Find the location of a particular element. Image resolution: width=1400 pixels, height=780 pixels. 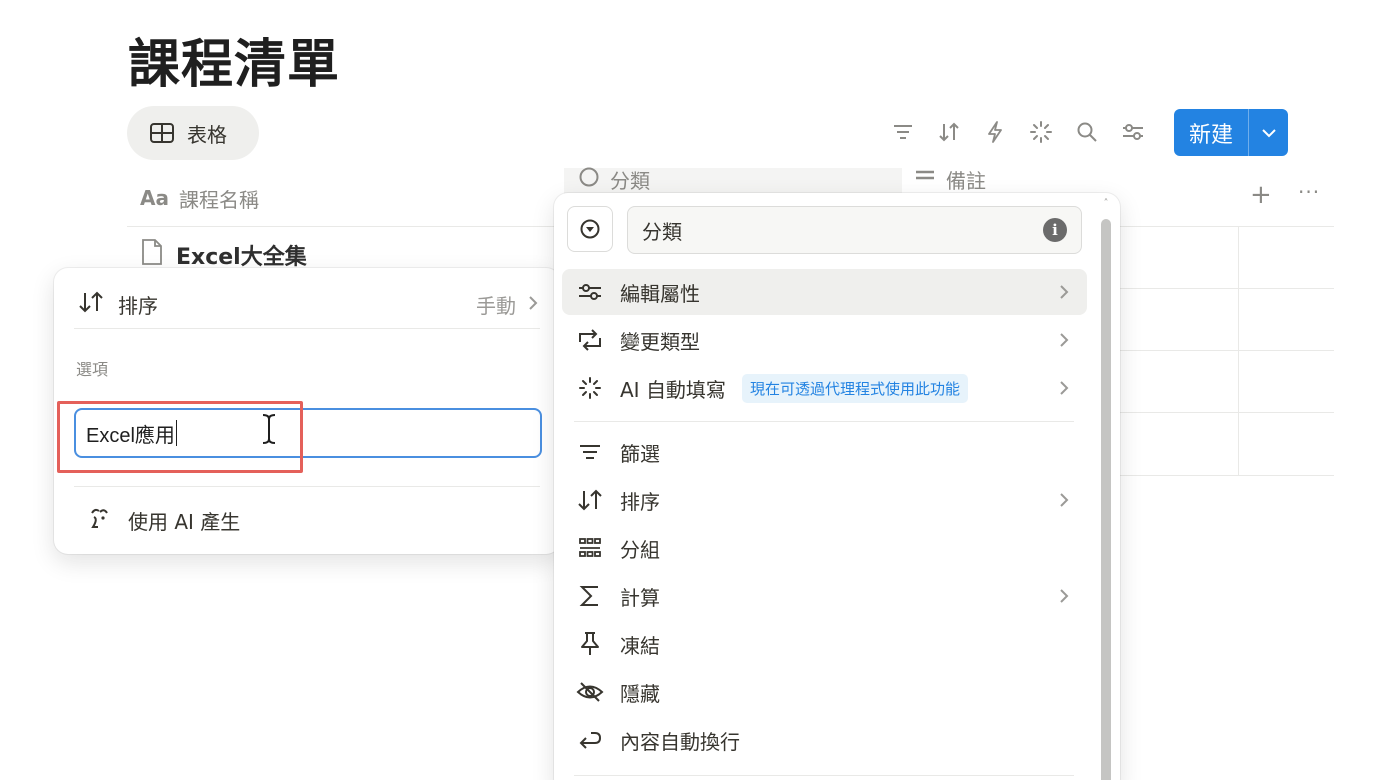

menu-item-edit-property: 編輯屬性 is located at coordinates (824, 292).